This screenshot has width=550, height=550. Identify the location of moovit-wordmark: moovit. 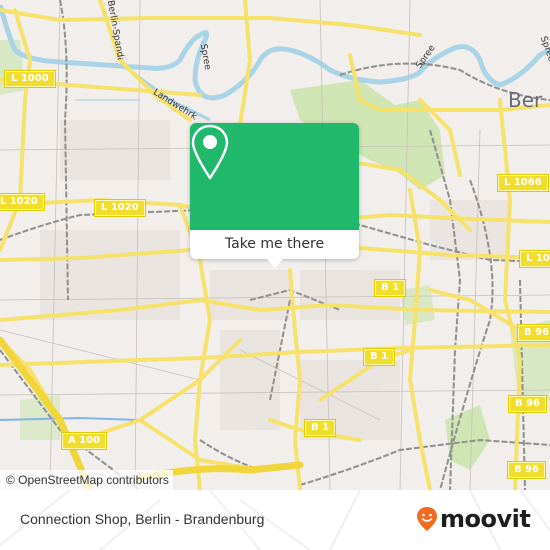
(485, 519).